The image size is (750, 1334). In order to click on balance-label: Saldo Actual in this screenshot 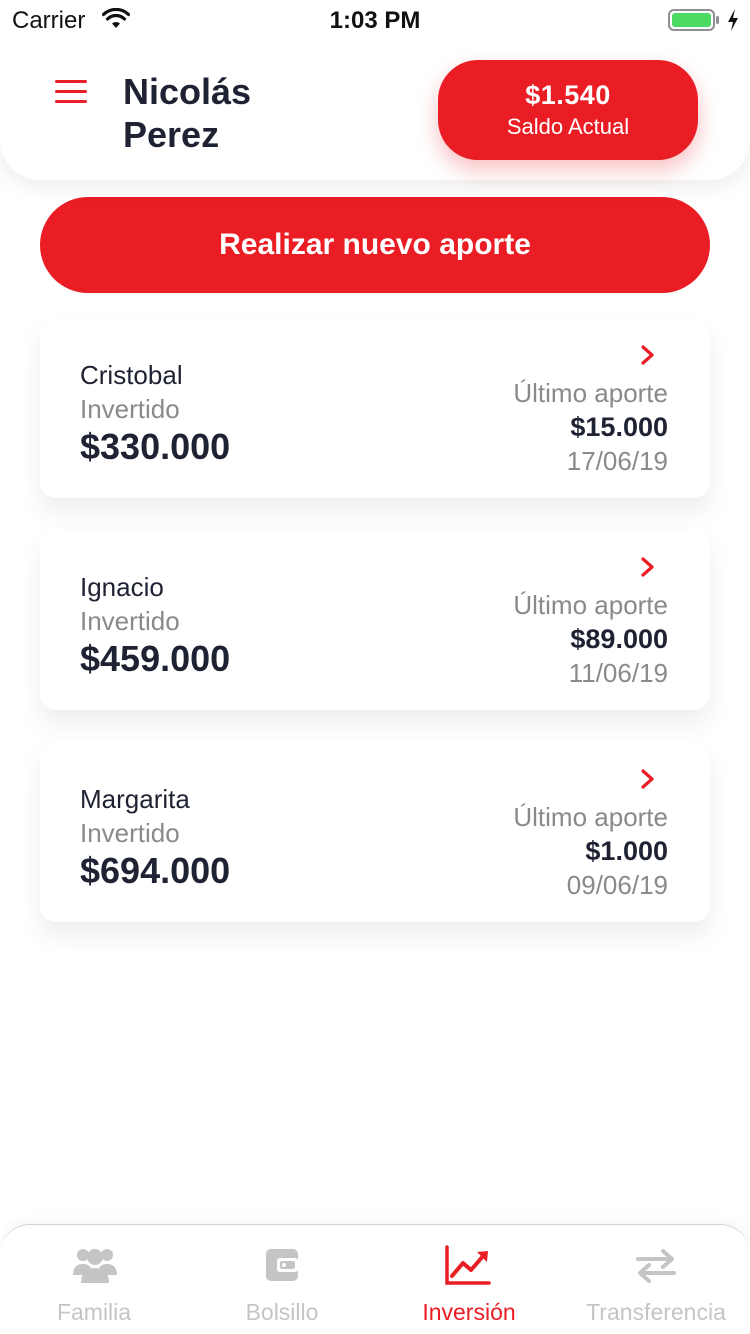, I will do `click(568, 126)`.